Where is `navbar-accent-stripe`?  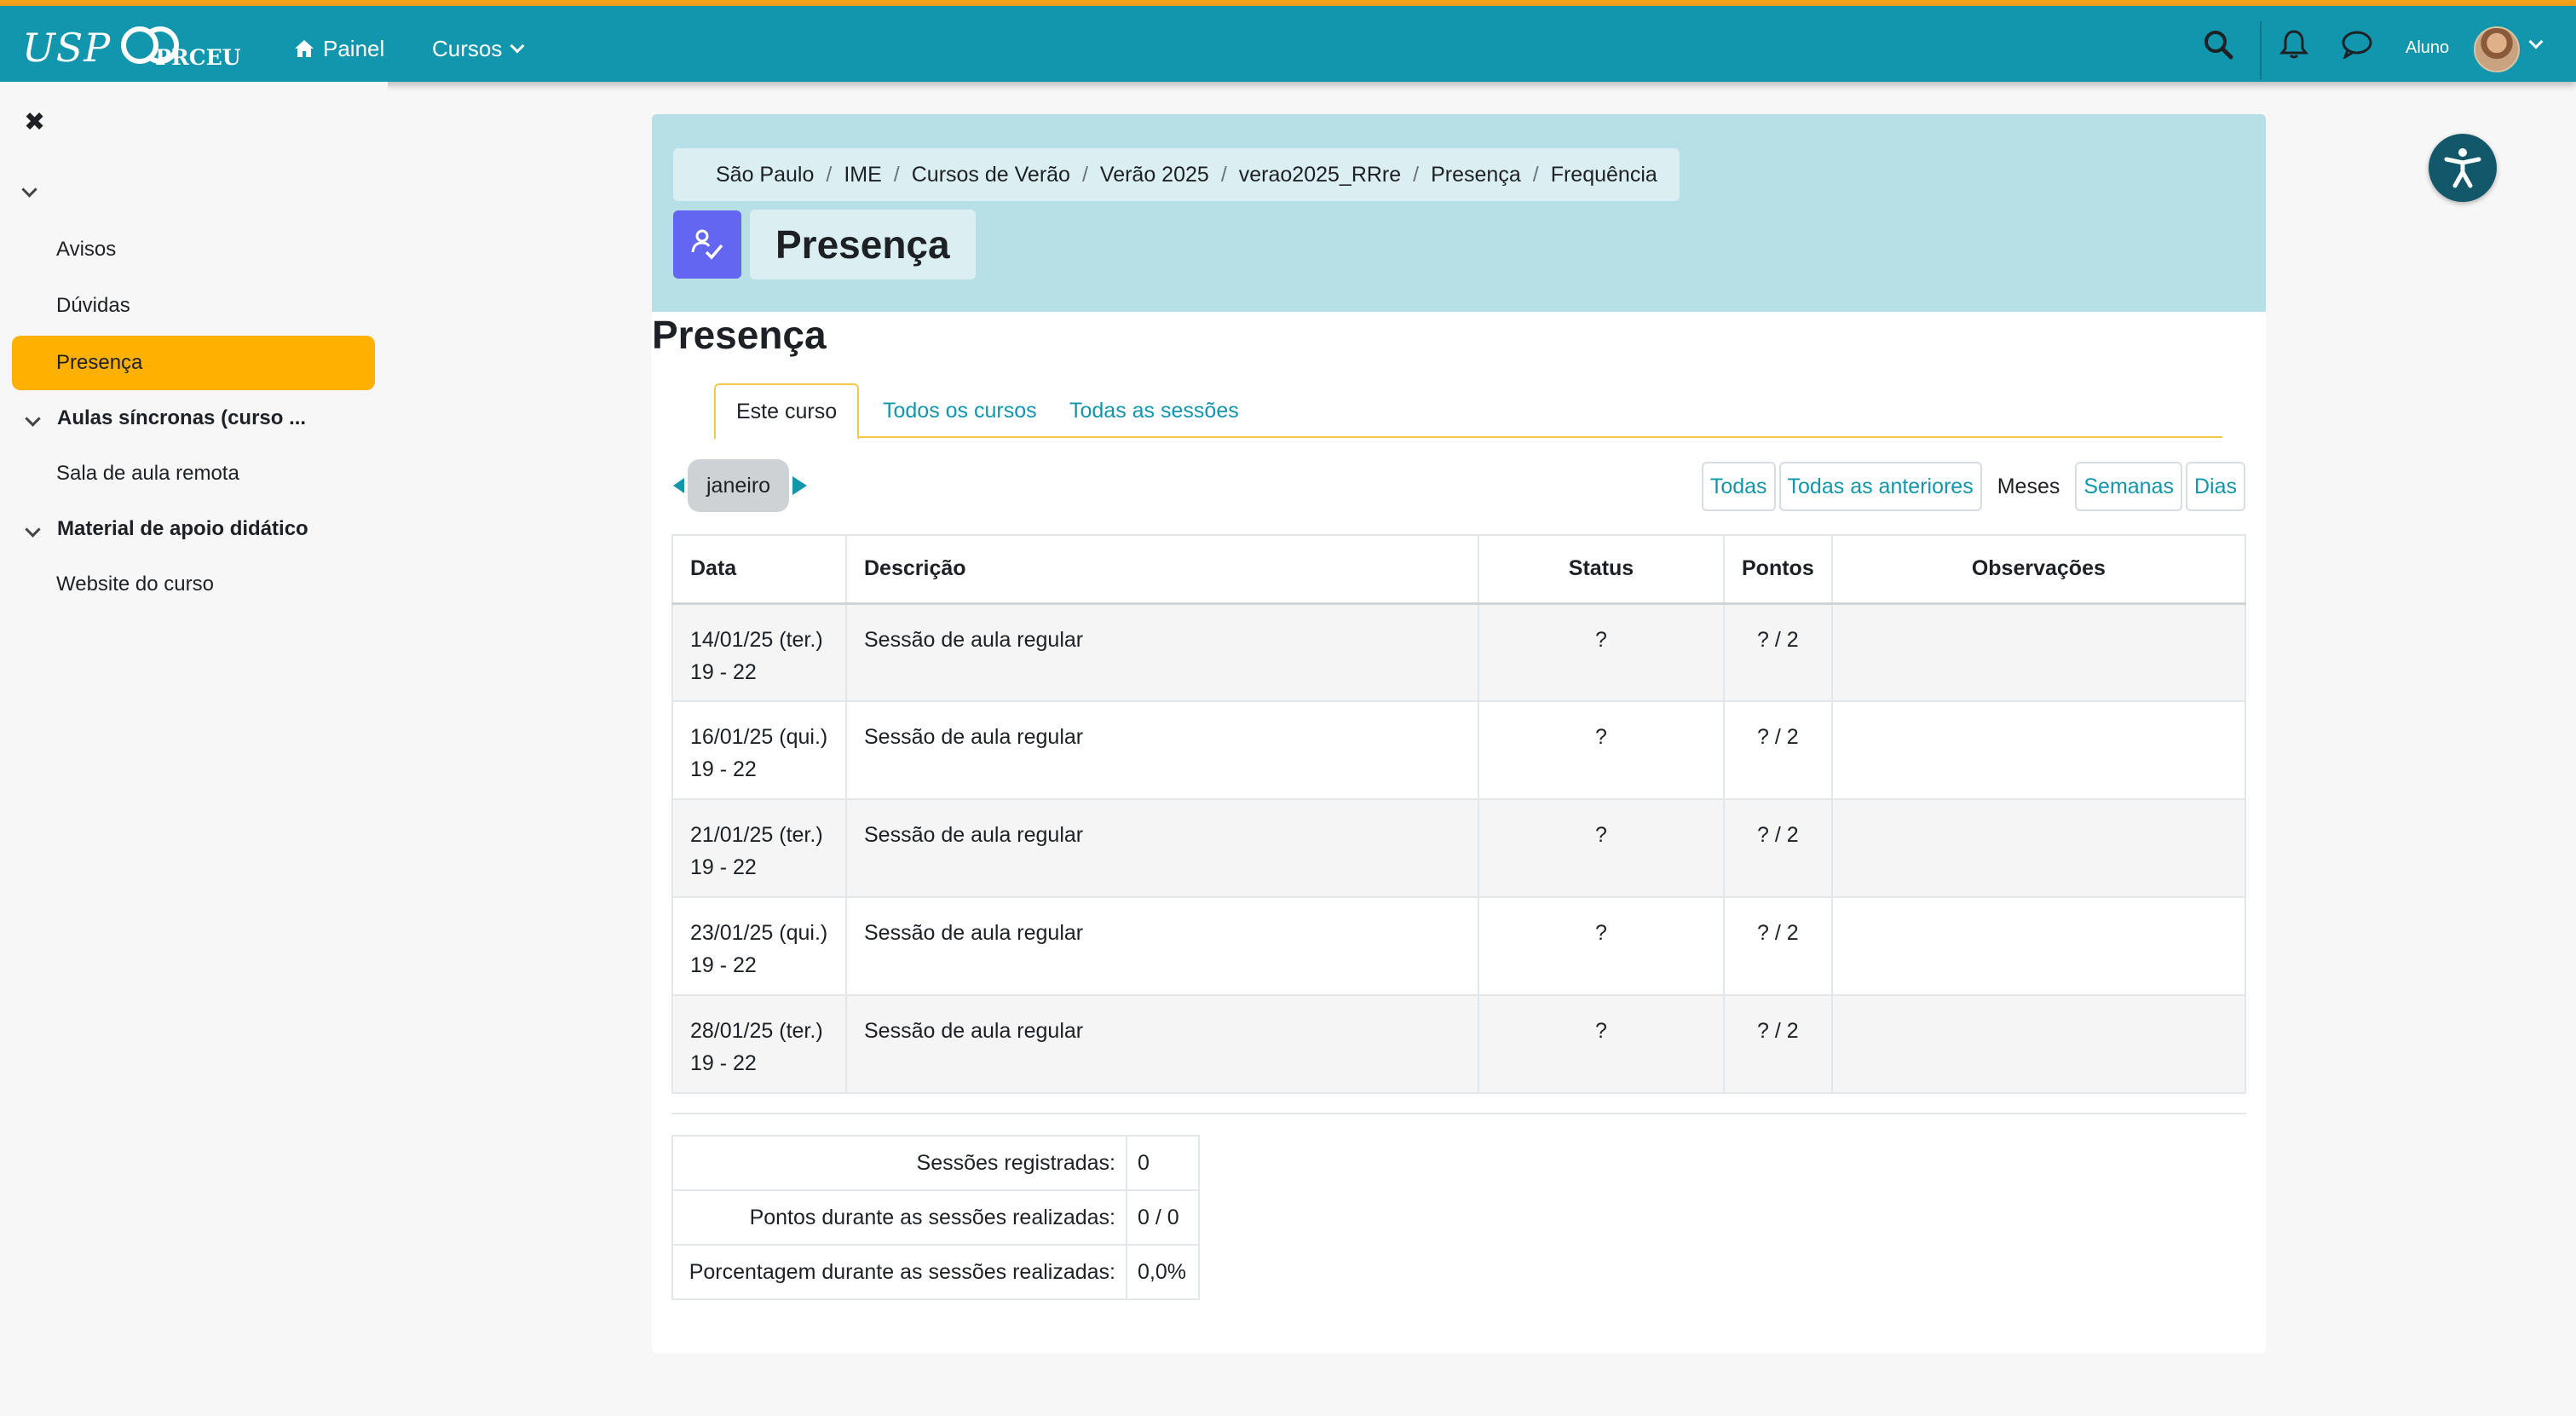 navbar-accent-stripe is located at coordinates (1288, 3).